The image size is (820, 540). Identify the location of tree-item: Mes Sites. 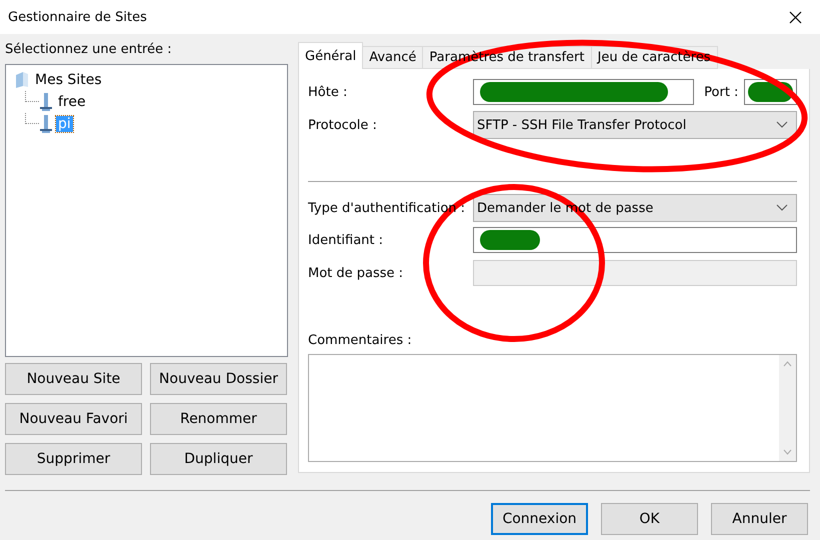
(68, 80).